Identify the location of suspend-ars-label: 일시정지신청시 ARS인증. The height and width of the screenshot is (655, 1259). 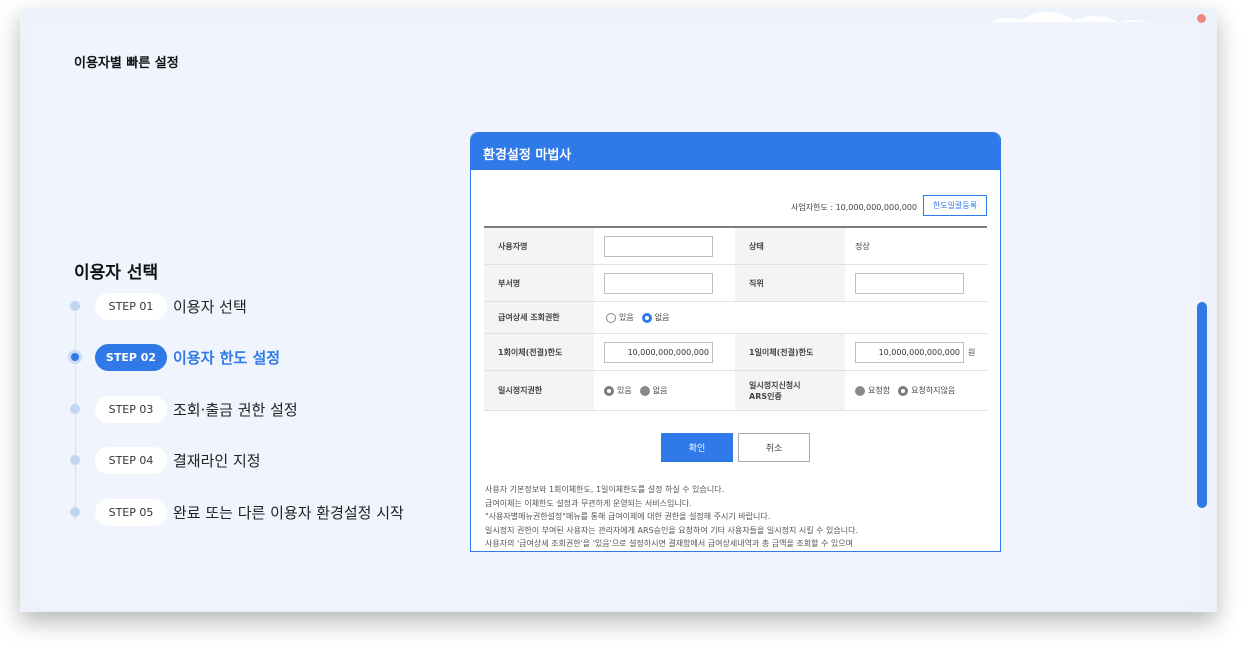
(790, 390).